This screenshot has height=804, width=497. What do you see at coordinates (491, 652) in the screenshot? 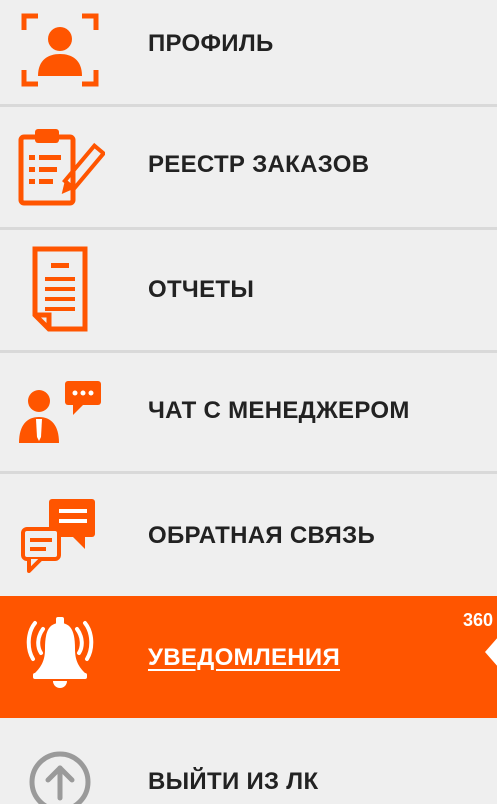
I see `active-indicator` at bounding box center [491, 652].